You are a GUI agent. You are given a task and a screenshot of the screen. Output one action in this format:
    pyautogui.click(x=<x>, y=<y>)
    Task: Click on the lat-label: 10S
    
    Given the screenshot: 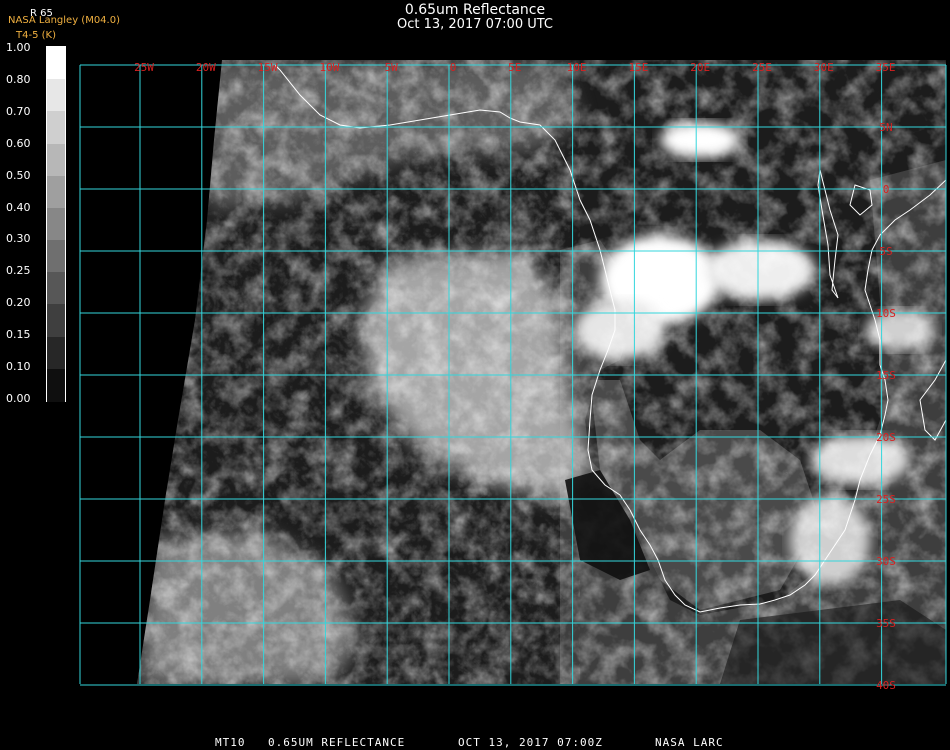 What is the action you would take?
    pyautogui.click(x=886, y=313)
    